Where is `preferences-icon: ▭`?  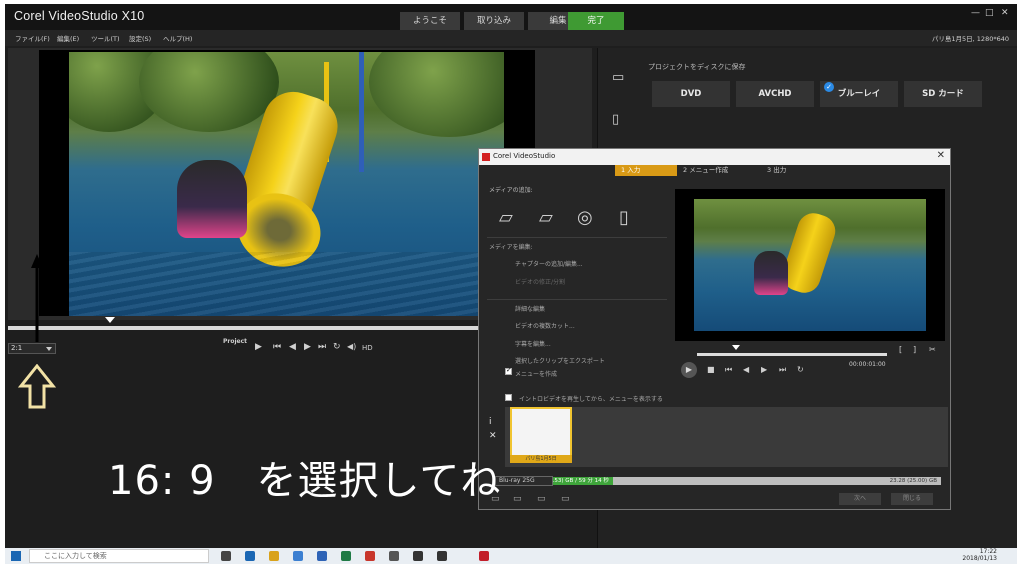 preferences-icon: ▭ is located at coordinates (541, 499).